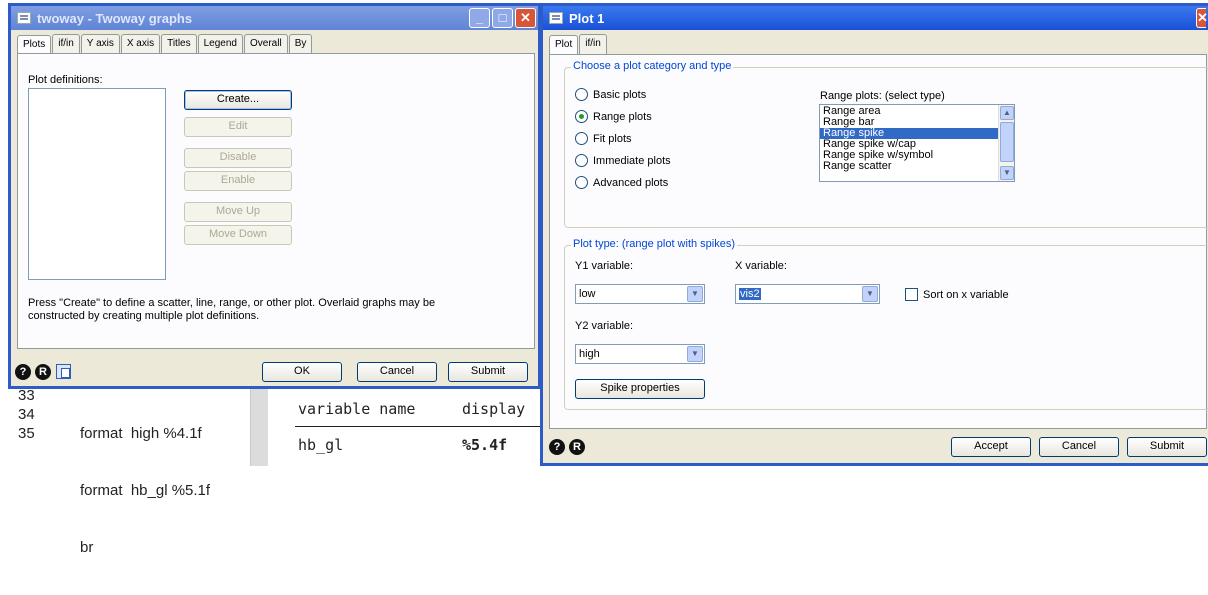 The image size is (1208, 595). What do you see at coordinates (1007, 173) in the screenshot?
I see `scroll-down-icon: ▼` at bounding box center [1007, 173].